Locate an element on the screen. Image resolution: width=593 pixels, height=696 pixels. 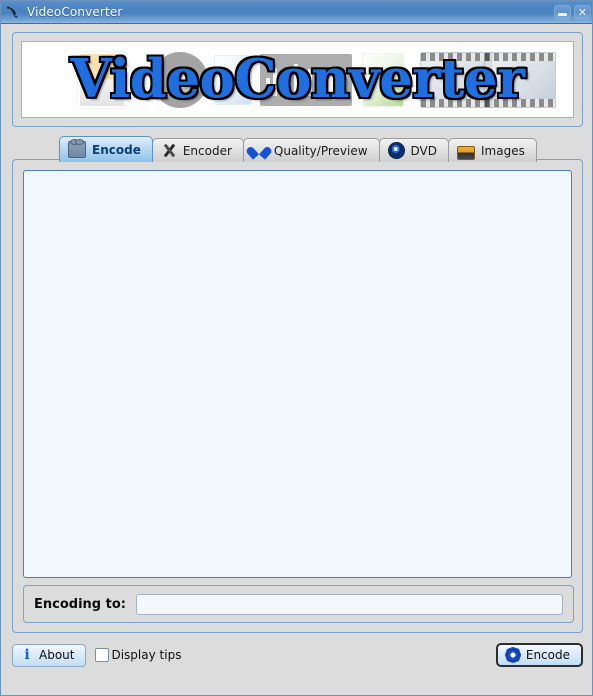
tab-quality-preview: Quality/Preview is located at coordinates (311, 150).